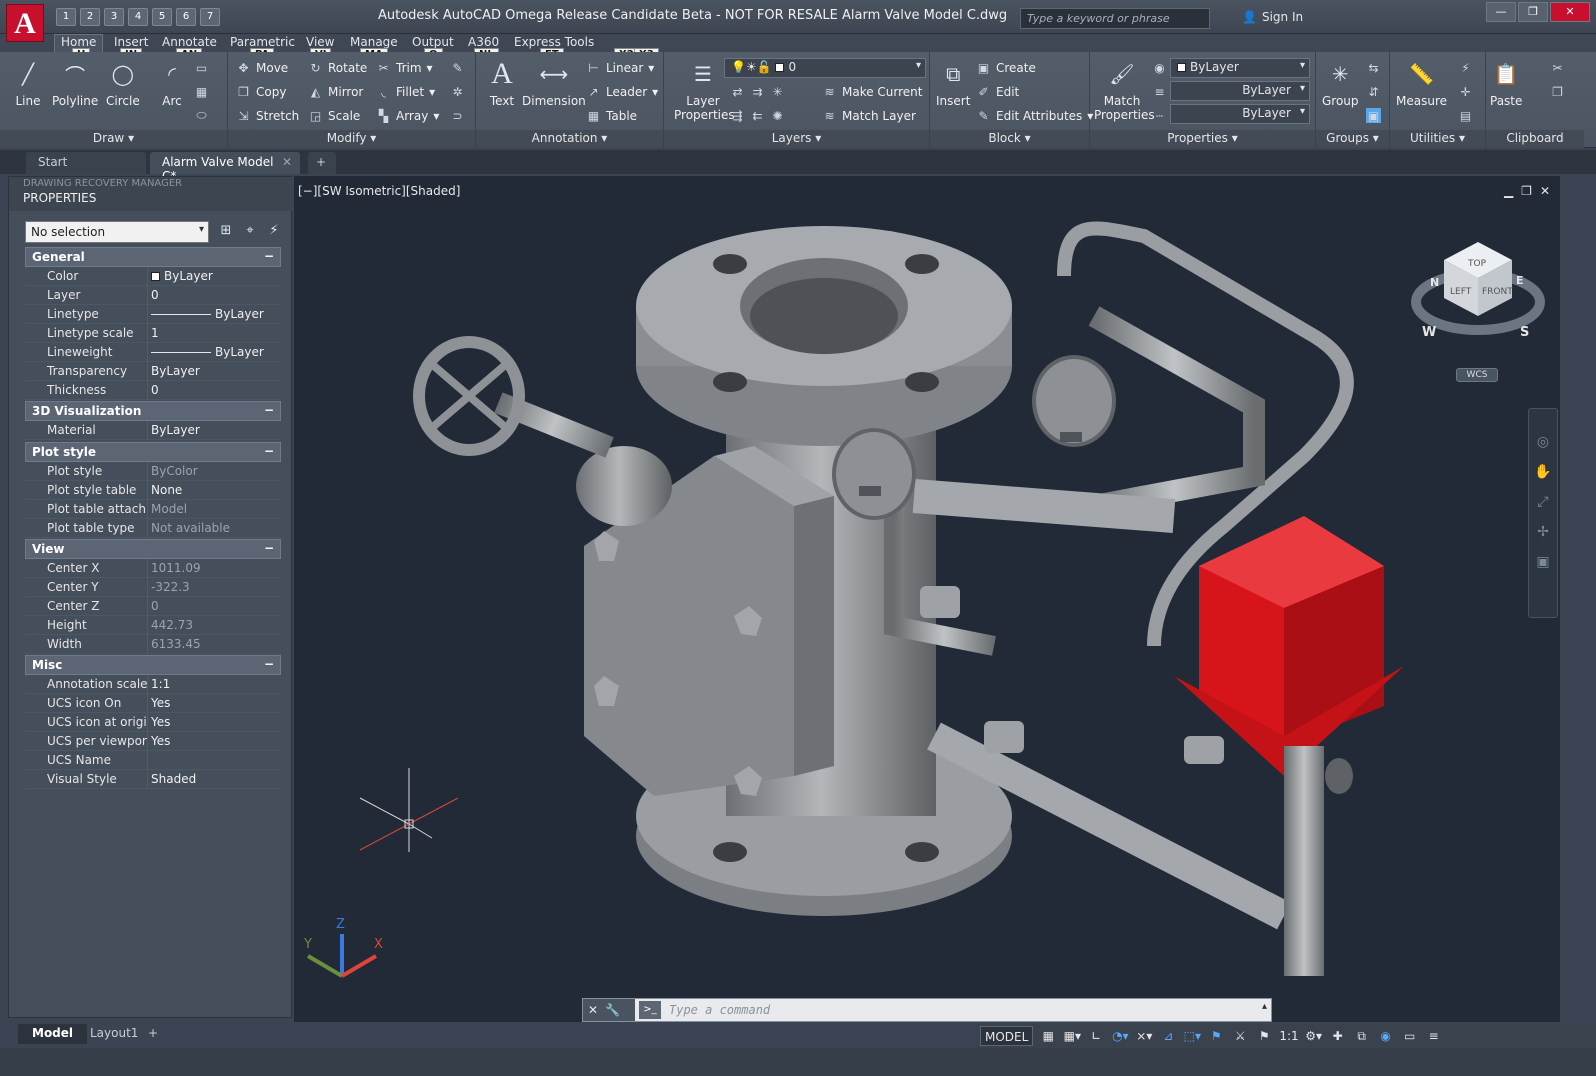 This screenshot has width=1596, height=1076. I want to click on color-dropdown: ByLayer, so click(1240, 68).